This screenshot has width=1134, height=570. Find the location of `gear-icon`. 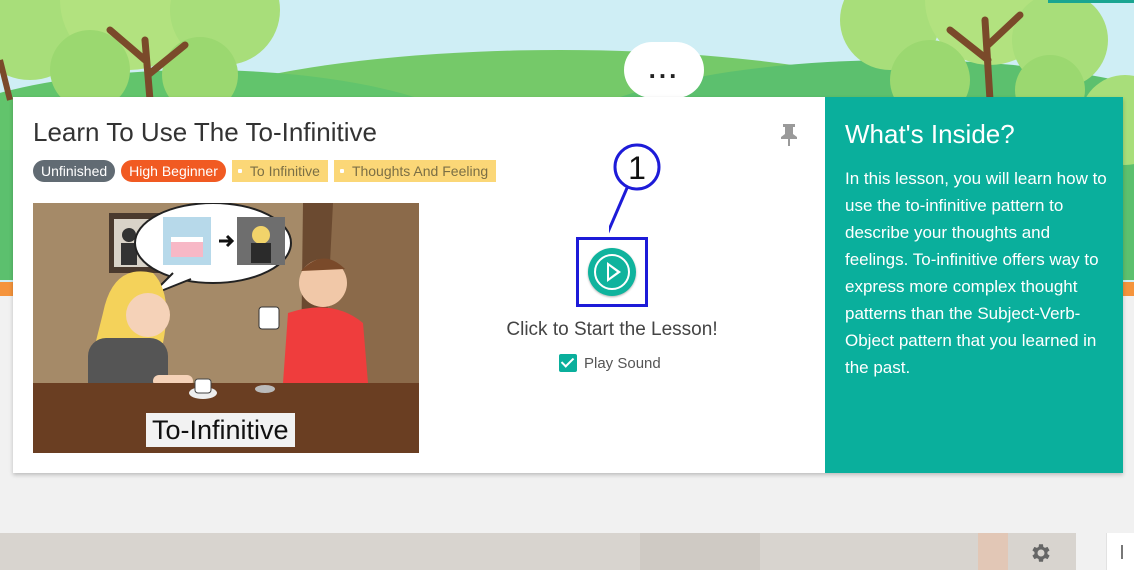

gear-icon is located at coordinates (1040, 553).